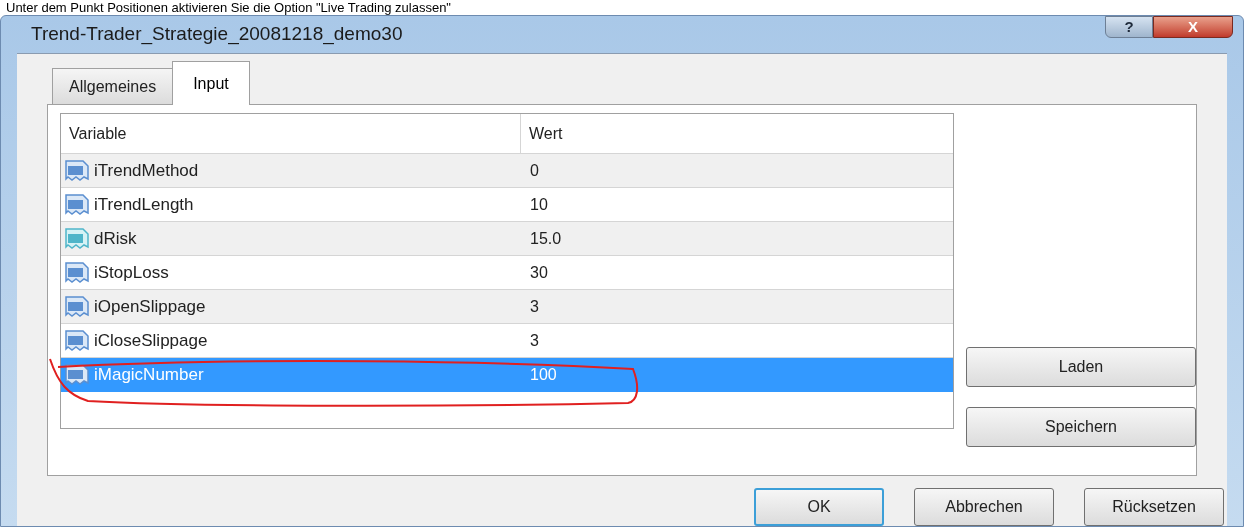  I want to click on side-button: Laden, so click(1081, 367).